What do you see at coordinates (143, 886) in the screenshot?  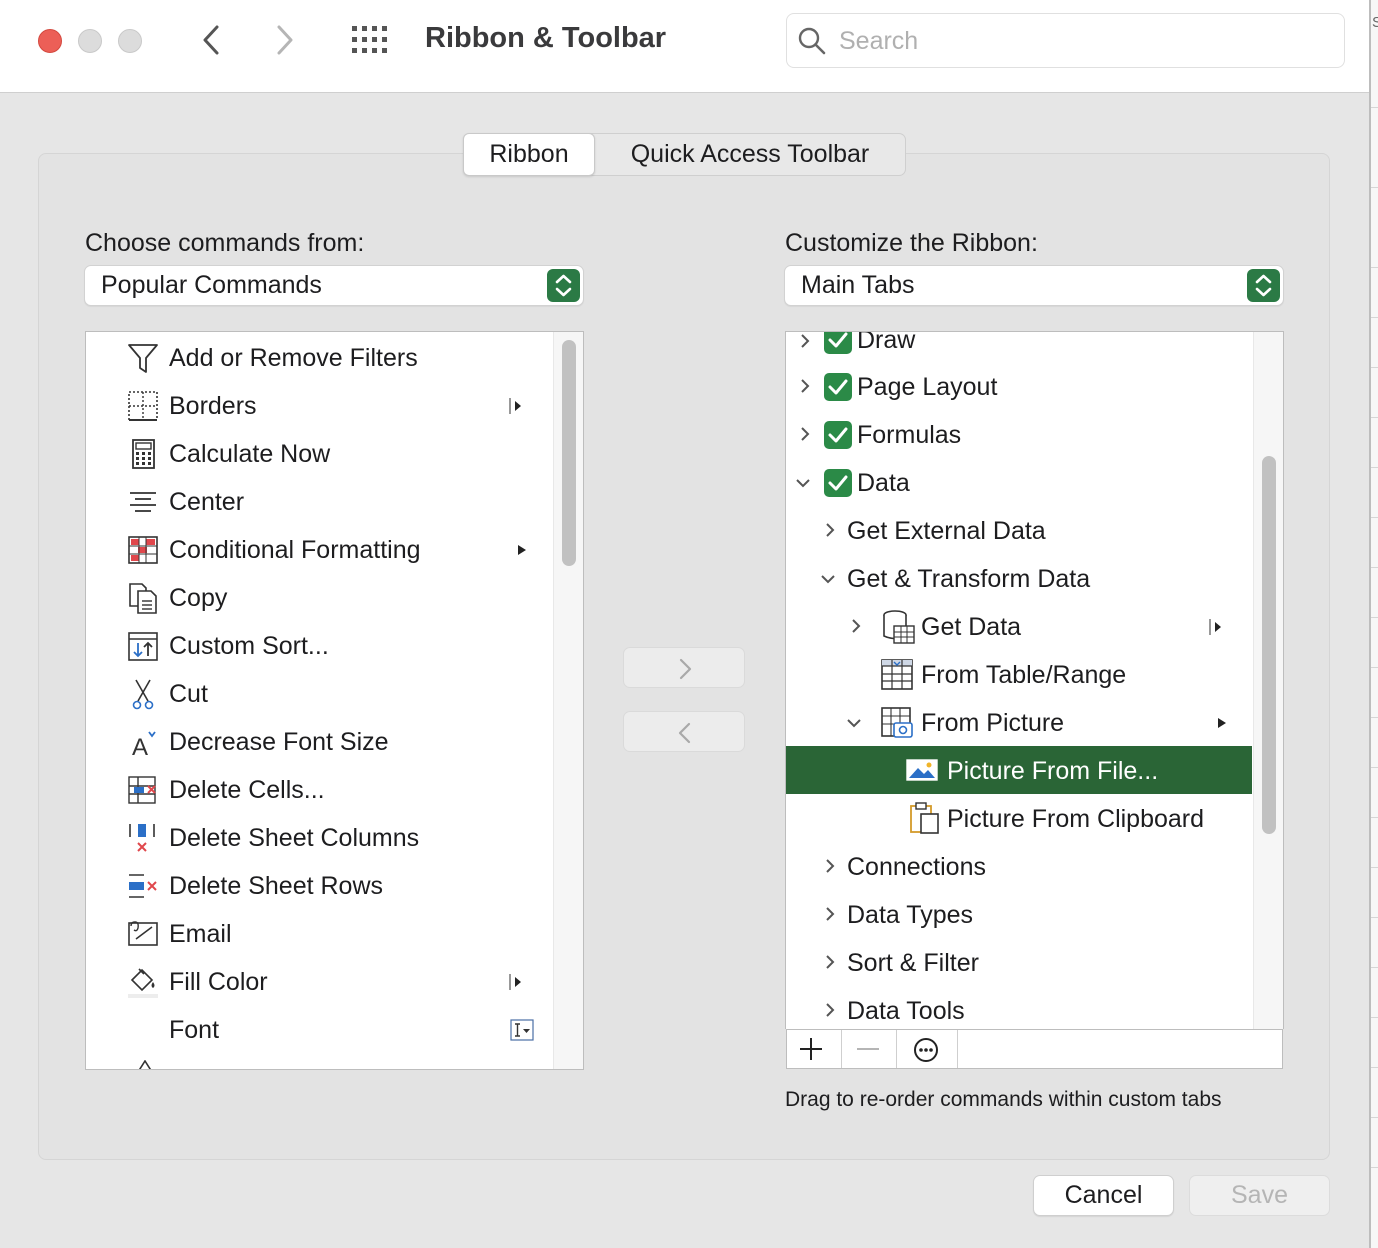 I see `delete-rows-icon` at bounding box center [143, 886].